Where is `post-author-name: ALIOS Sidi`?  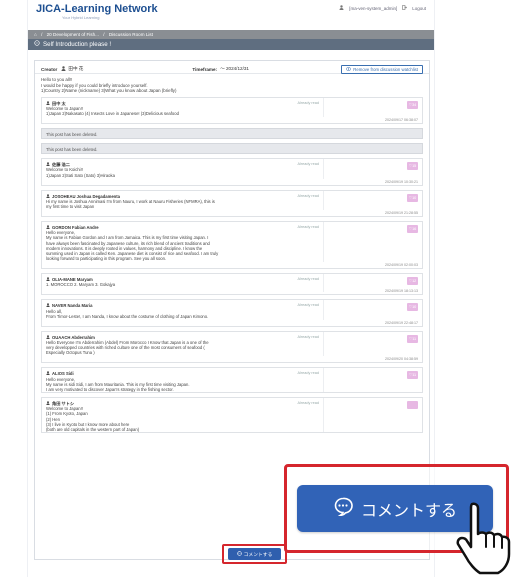
post-author-name: ALIOS Sidi is located at coordinates (63, 374).